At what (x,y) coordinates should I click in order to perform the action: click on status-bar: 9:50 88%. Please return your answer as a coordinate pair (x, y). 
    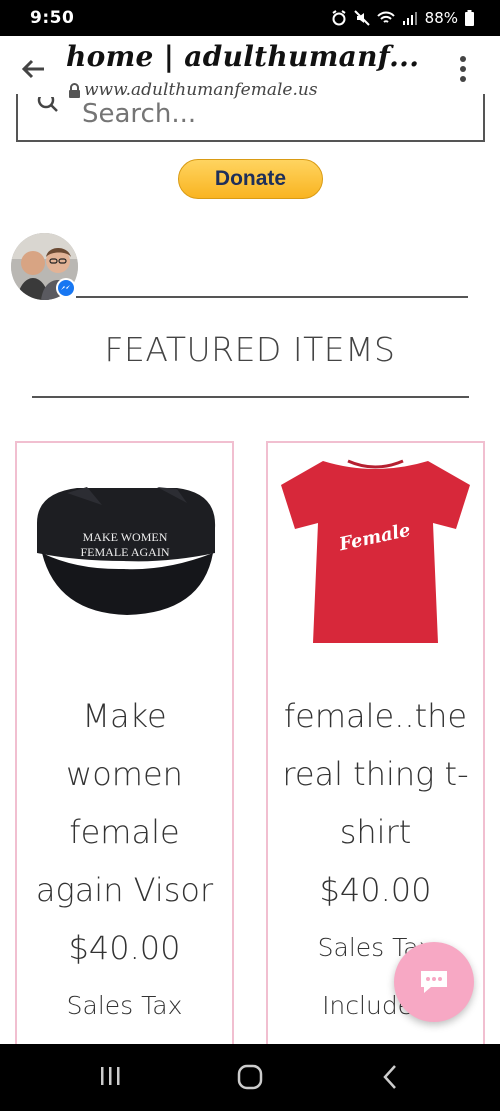
    Looking at the image, I should click on (250, 18).